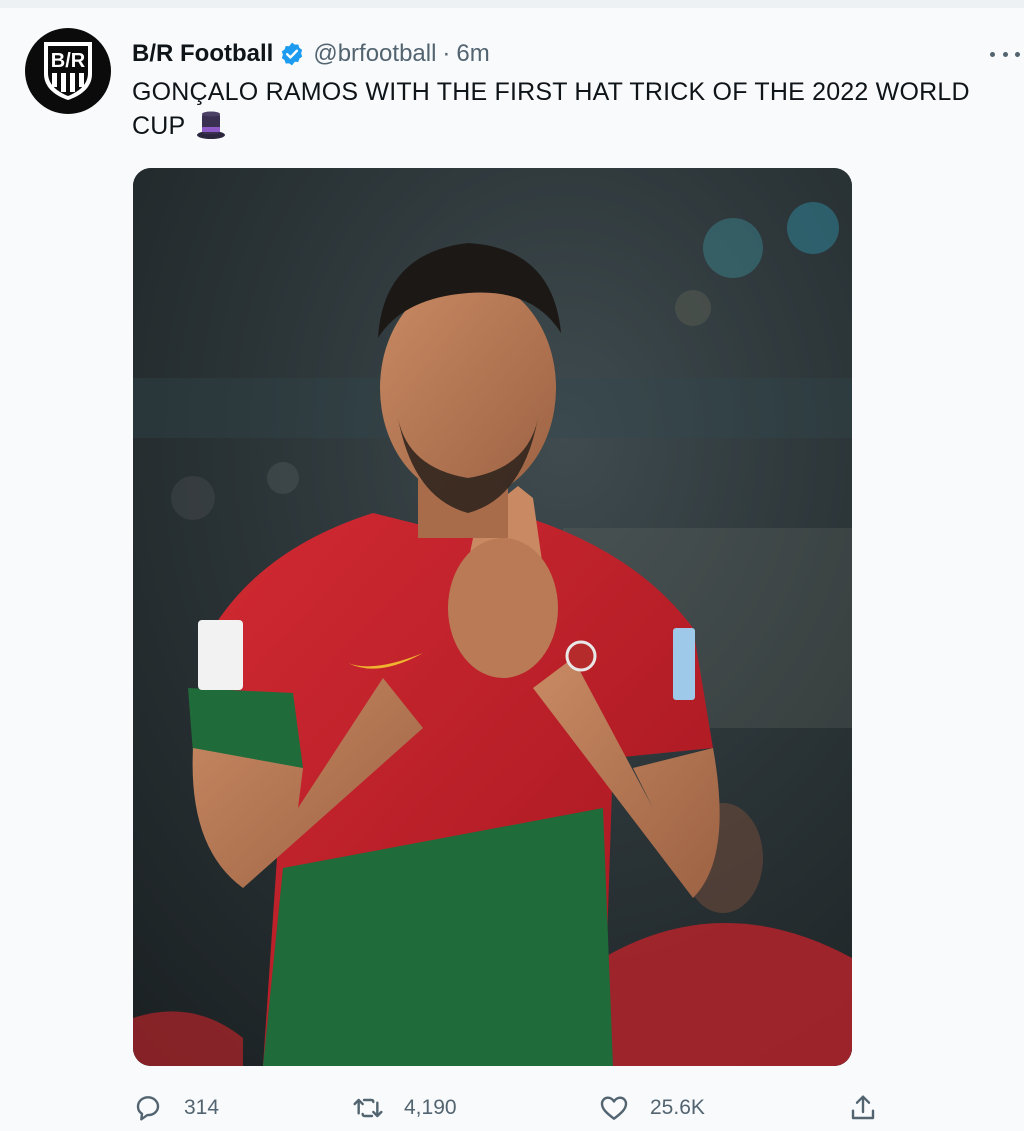 Image resolution: width=1024 pixels, height=1131 pixels. Describe the element at coordinates (512, 1108) in the screenshot. I see `tweet-actions: 314 4,190 25.6K` at that location.